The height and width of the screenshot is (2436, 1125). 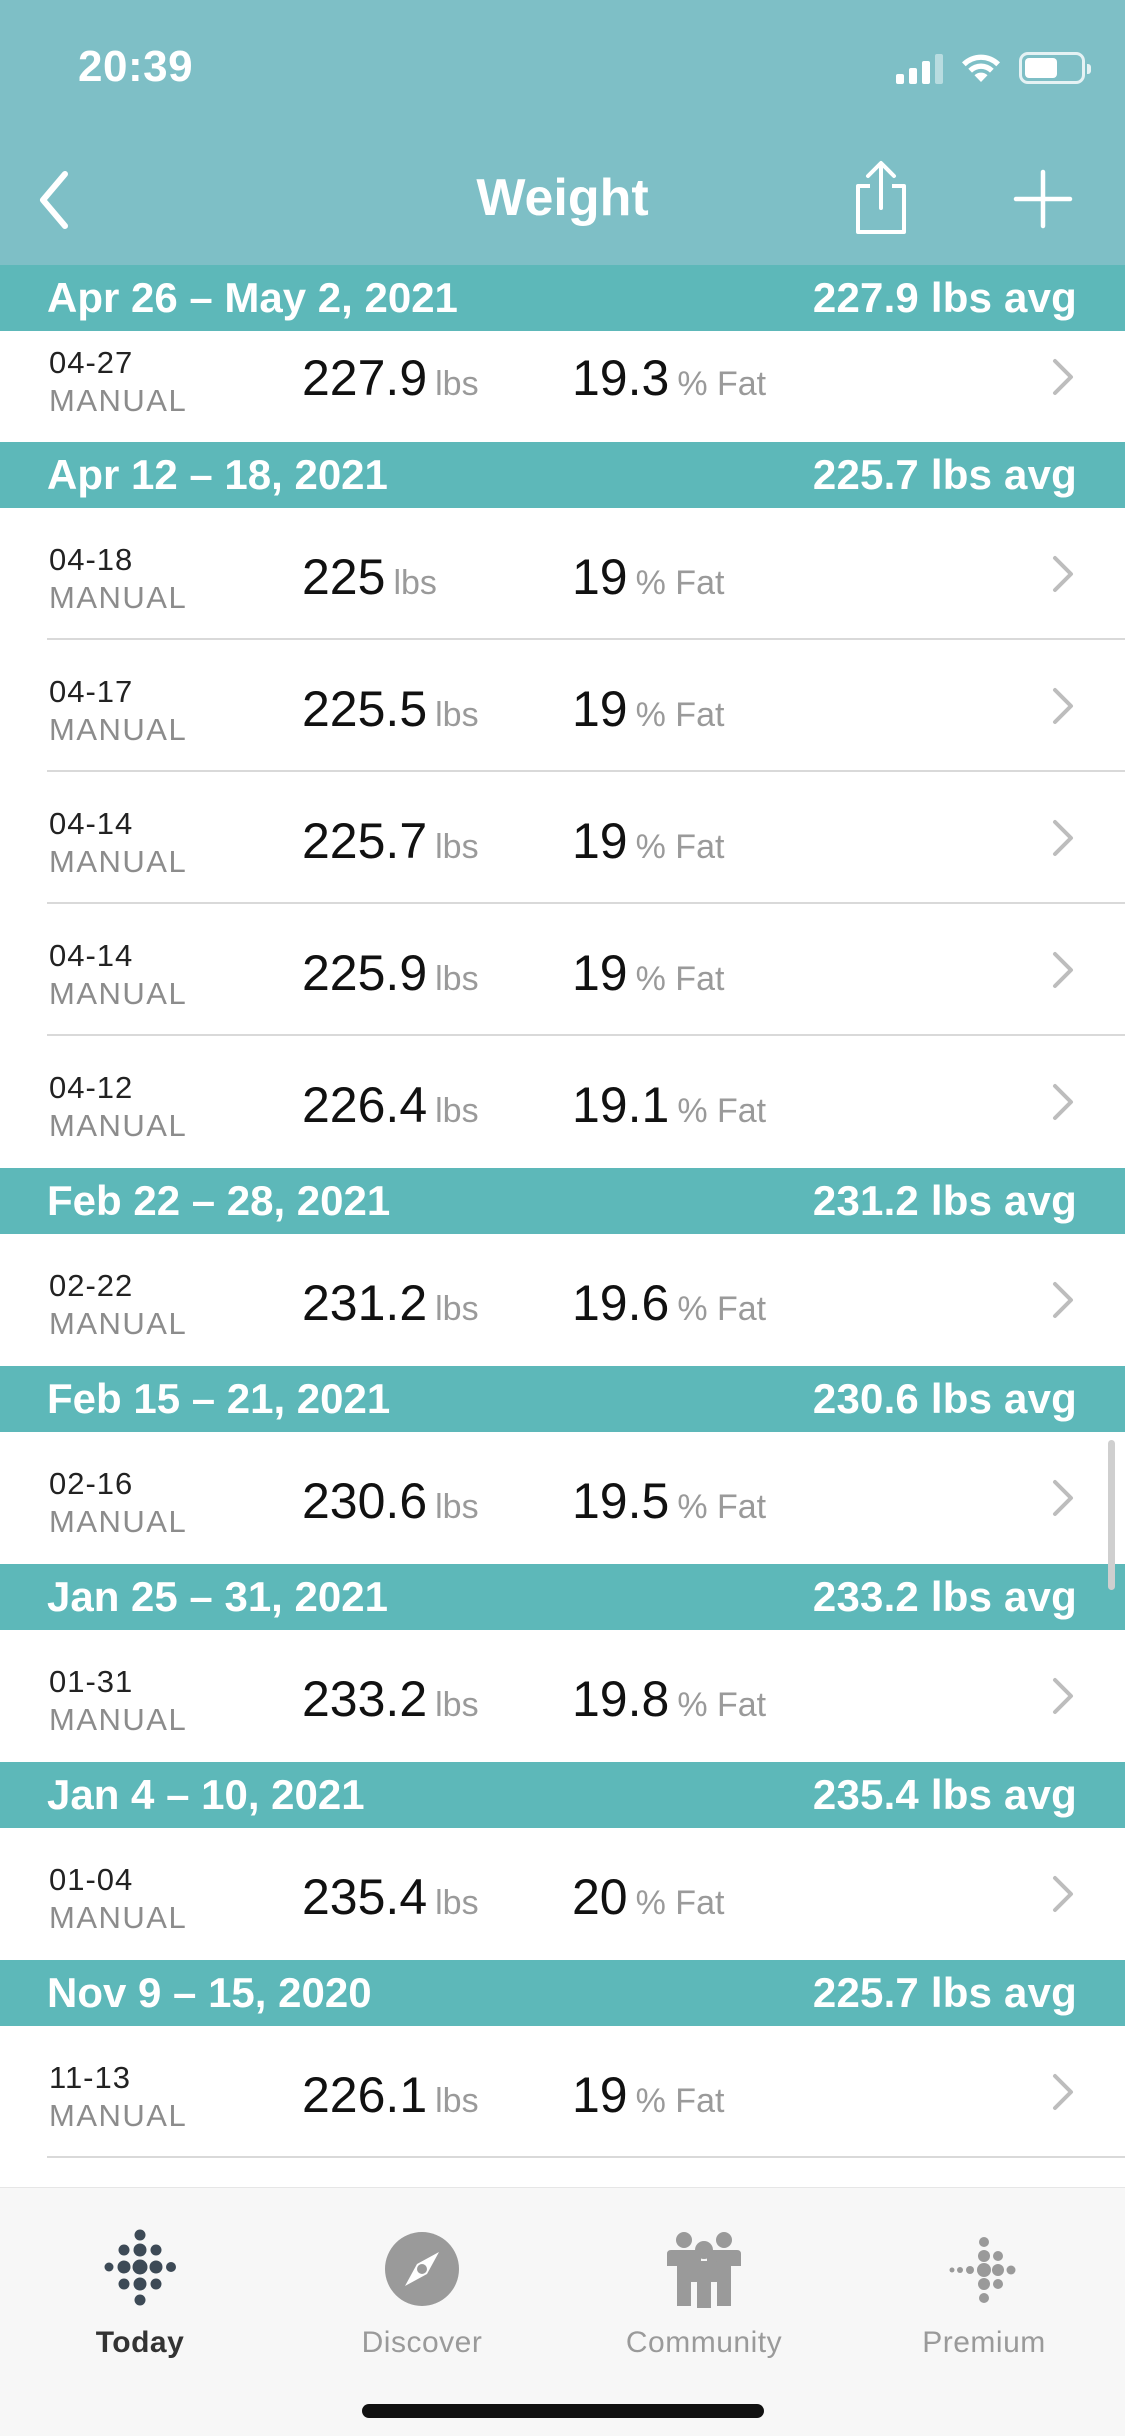 What do you see at coordinates (562, 386) in the screenshot?
I see `weight-entry-row: 04-27 MANUAL 227.9 lbs 19.3% Fat` at bounding box center [562, 386].